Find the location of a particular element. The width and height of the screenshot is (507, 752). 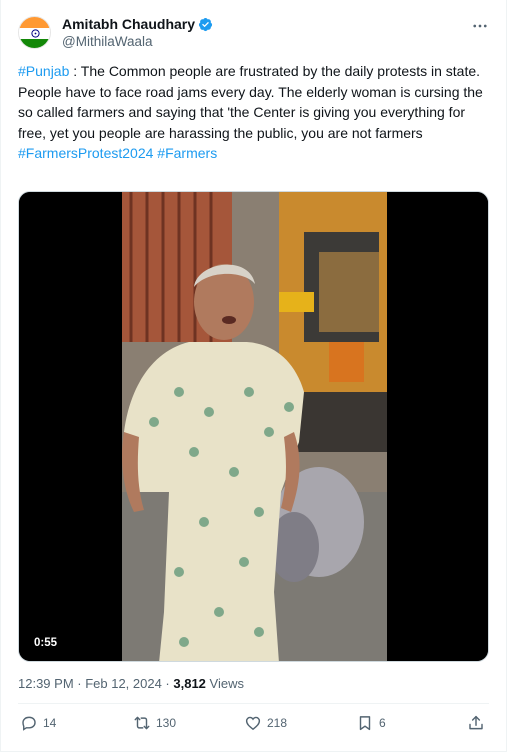

hashtag-link: #Farmers is located at coordinates (187, 153).